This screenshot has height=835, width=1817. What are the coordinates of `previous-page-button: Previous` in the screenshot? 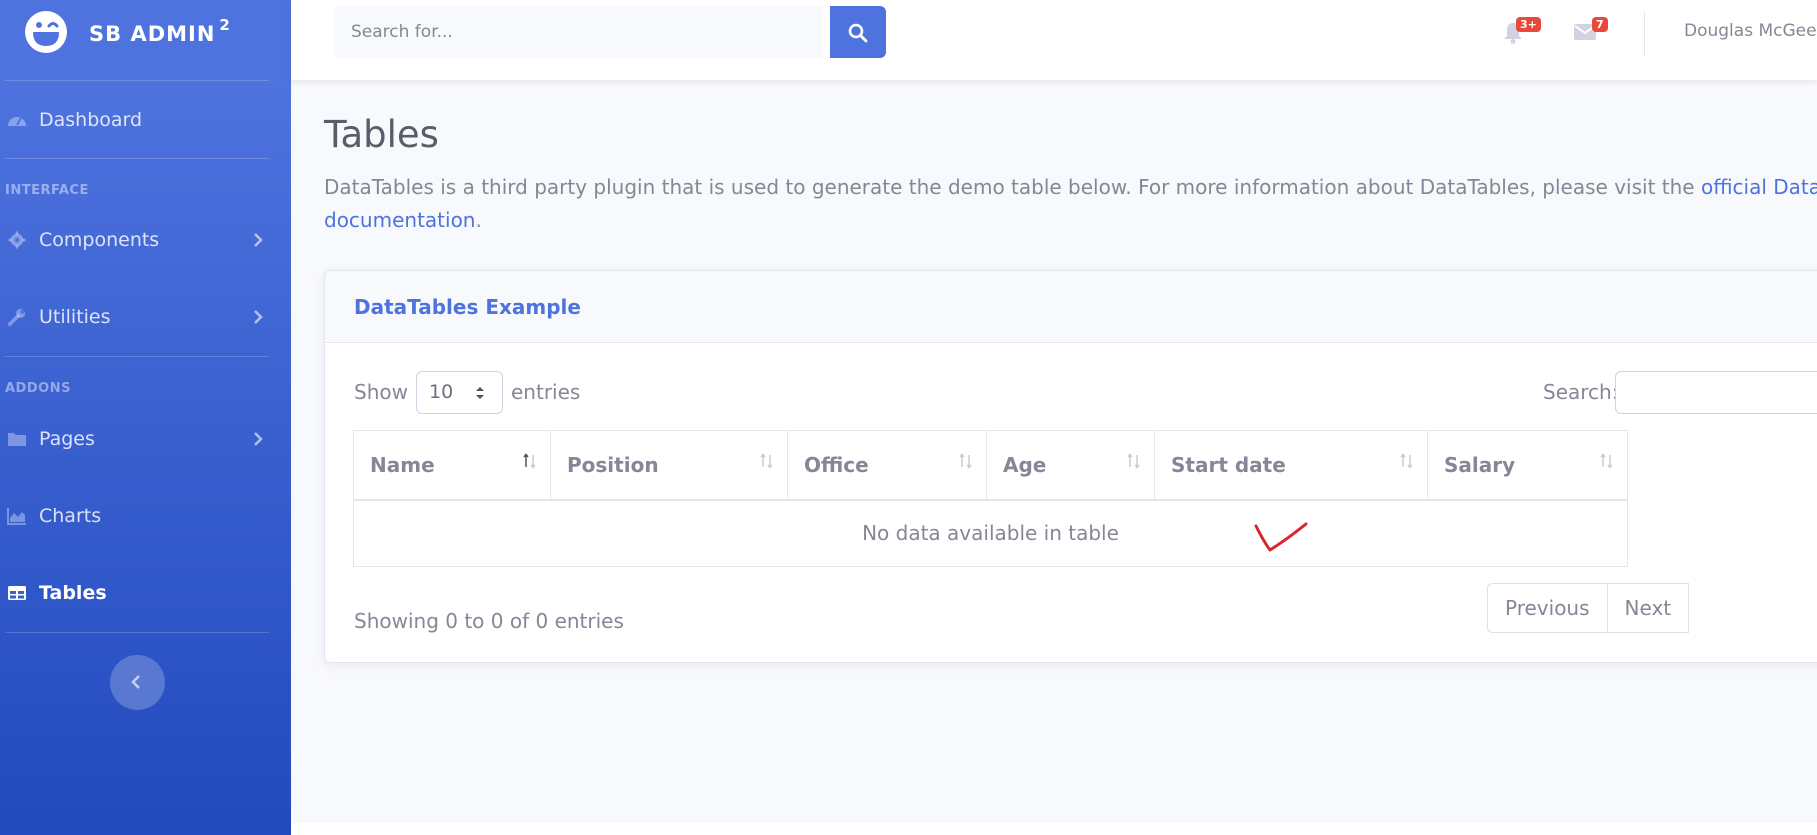 It's located at (1547, 608).